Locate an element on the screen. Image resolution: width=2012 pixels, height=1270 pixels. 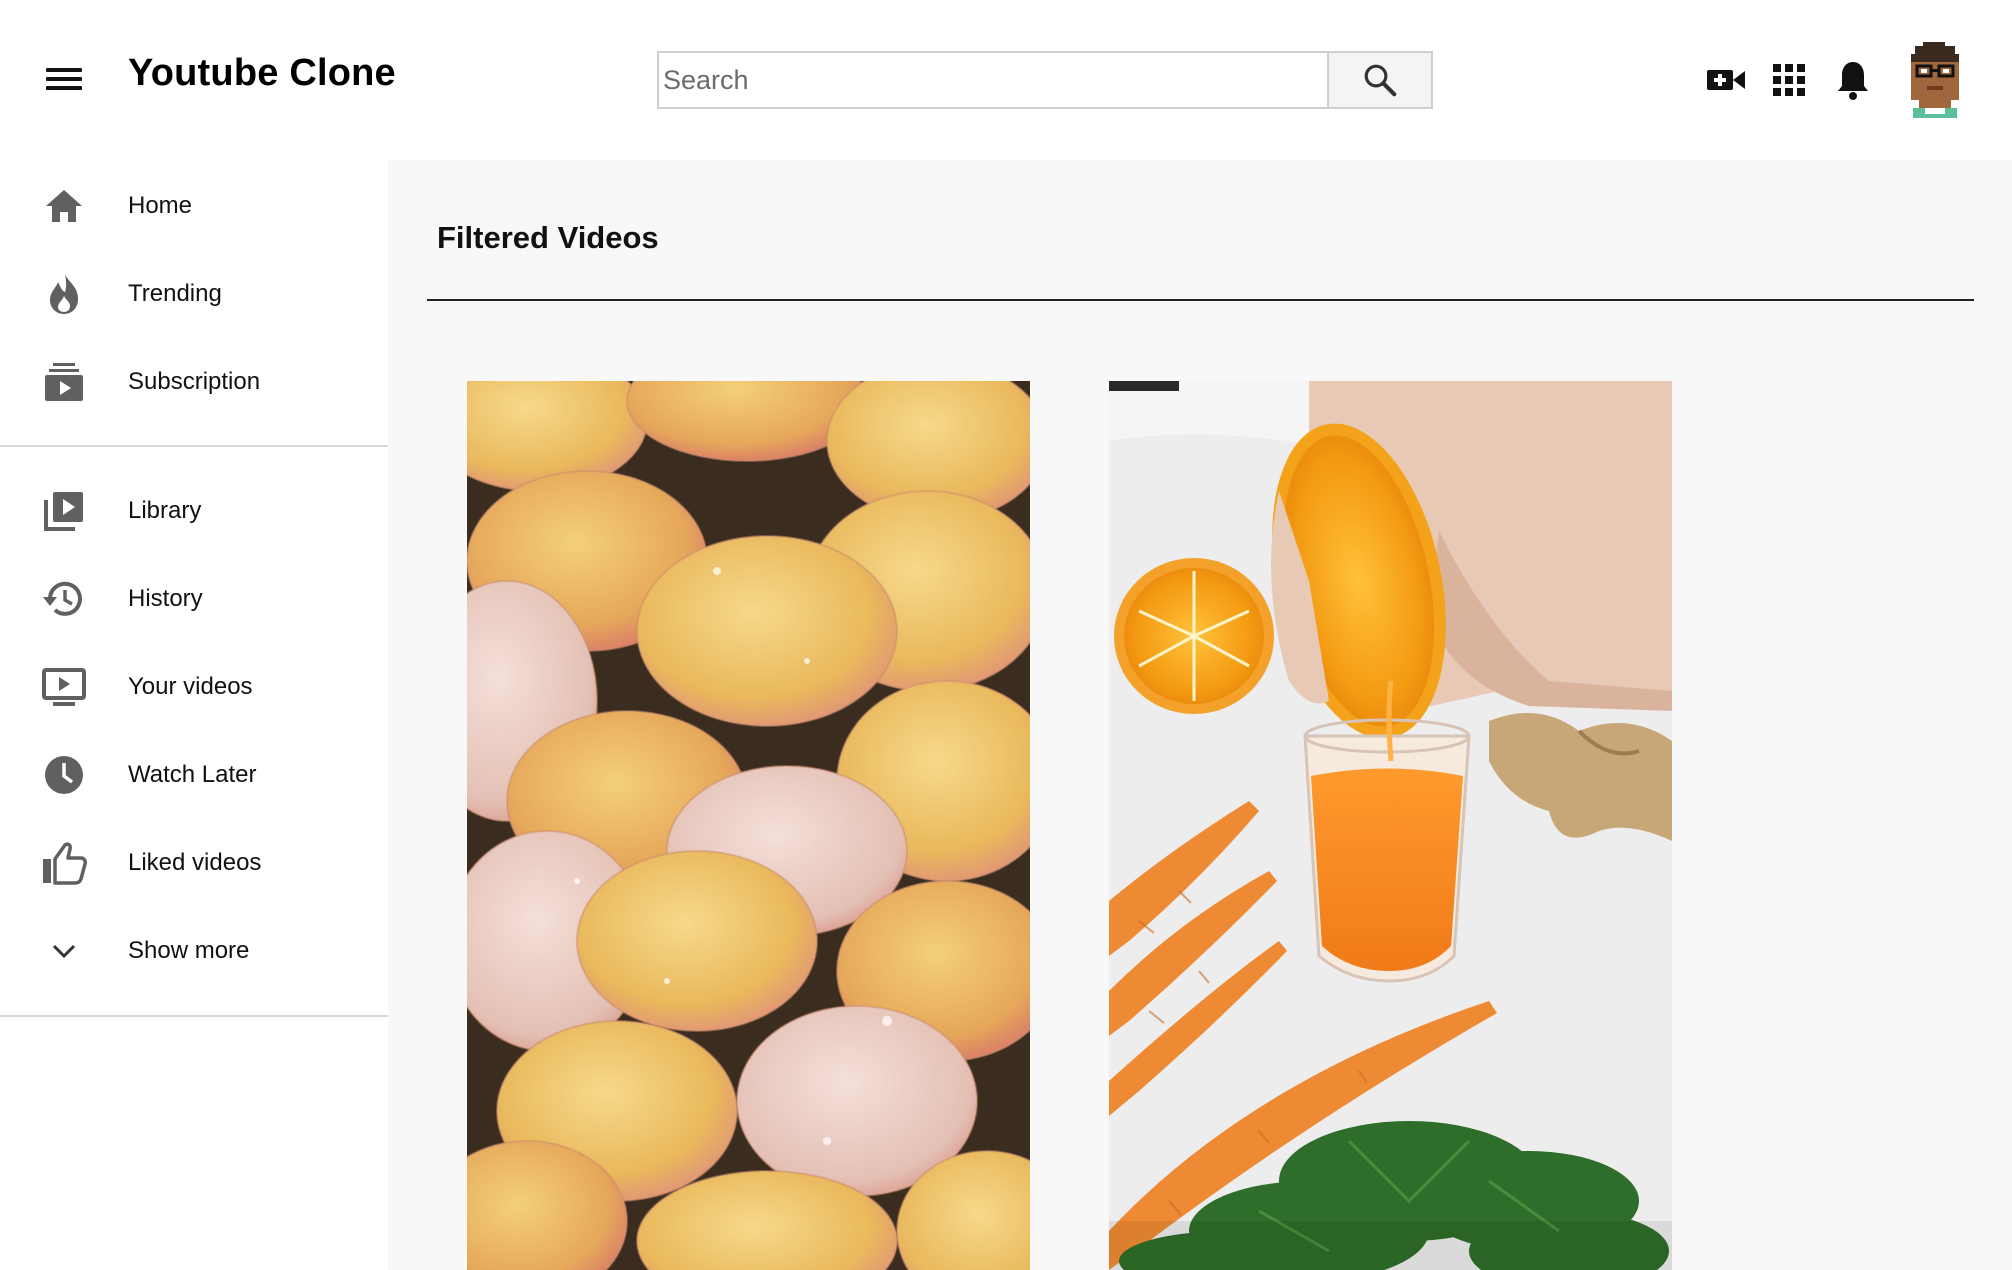
search-input is located at coordinates (993, 80).